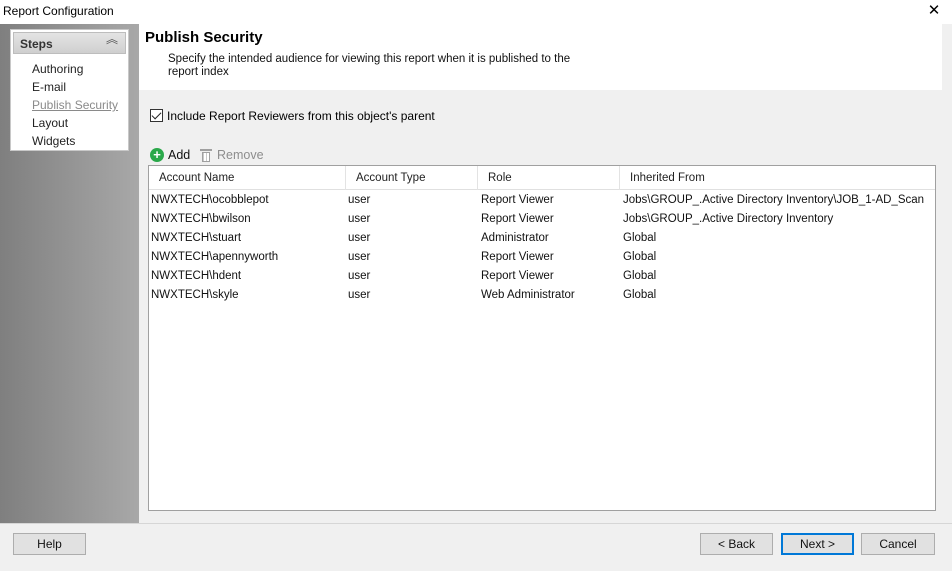  I want to click on title-bar: Report Configuration ✕, so click(476, 12).